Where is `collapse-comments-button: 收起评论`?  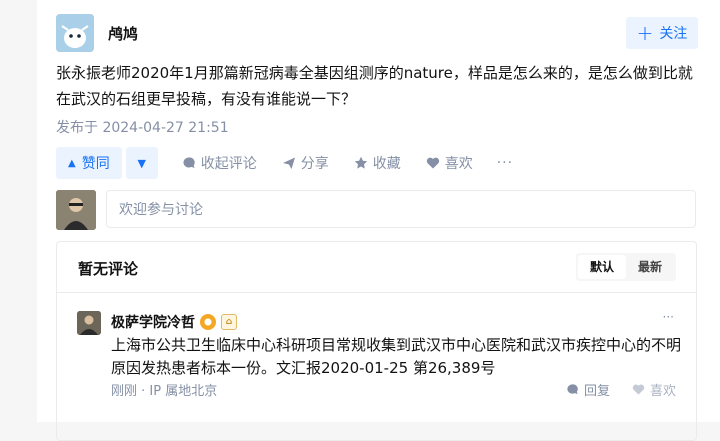
collapse-comments-button: 收起评论 is located at coordinates (219, 163).